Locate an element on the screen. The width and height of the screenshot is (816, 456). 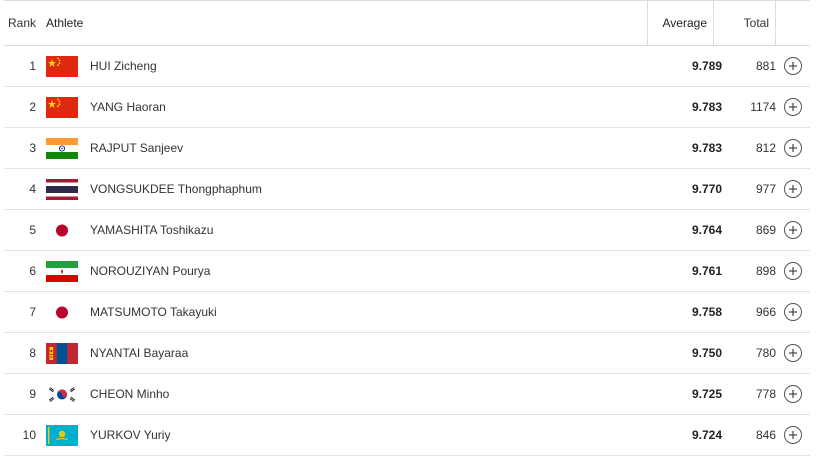
rank-cell: 3 is located at coordinates (32, 148).